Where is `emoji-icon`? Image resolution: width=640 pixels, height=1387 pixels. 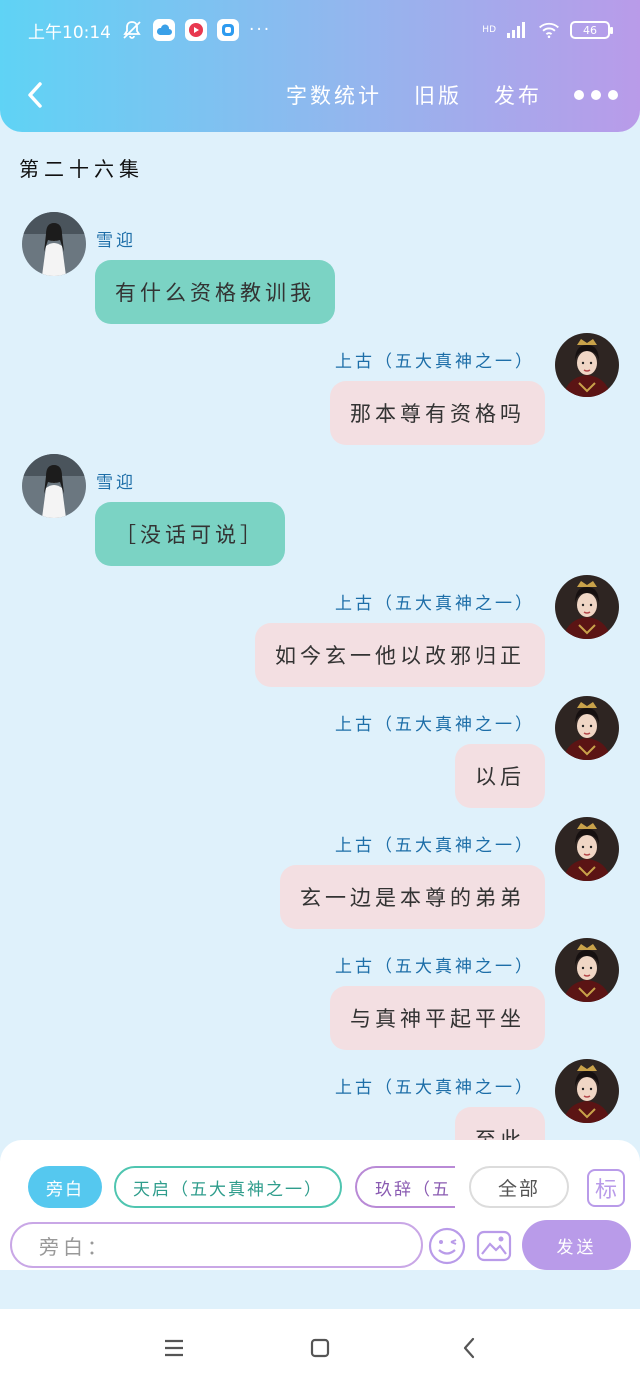 emoji-icon is located at coordinates (447, 1246).